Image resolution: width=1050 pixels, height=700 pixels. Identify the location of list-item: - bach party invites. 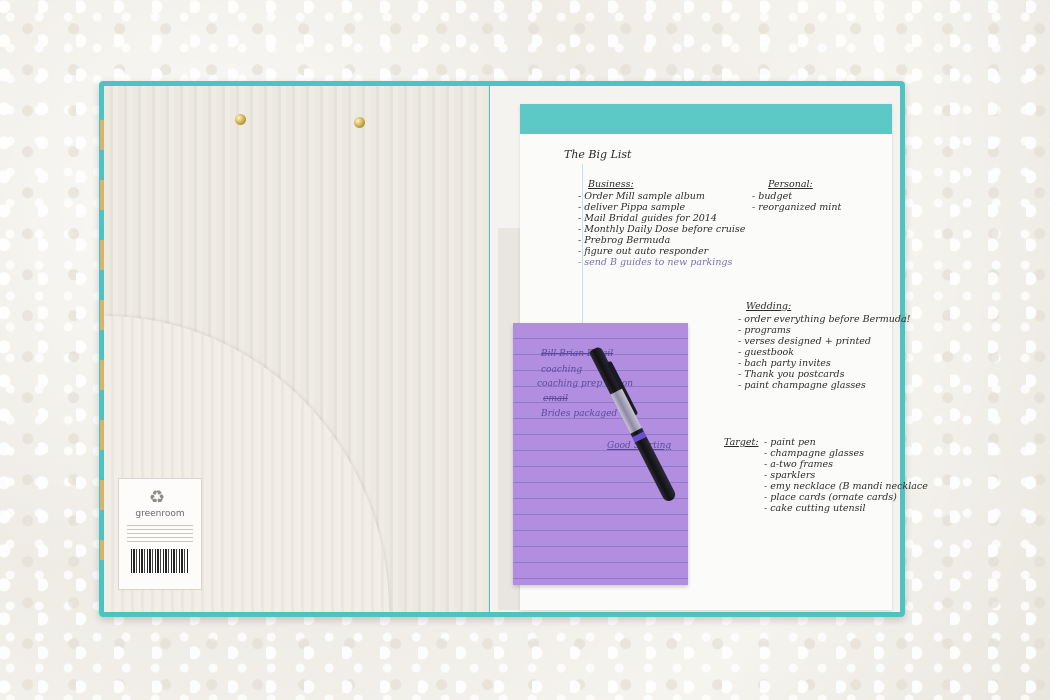
(784, 363).